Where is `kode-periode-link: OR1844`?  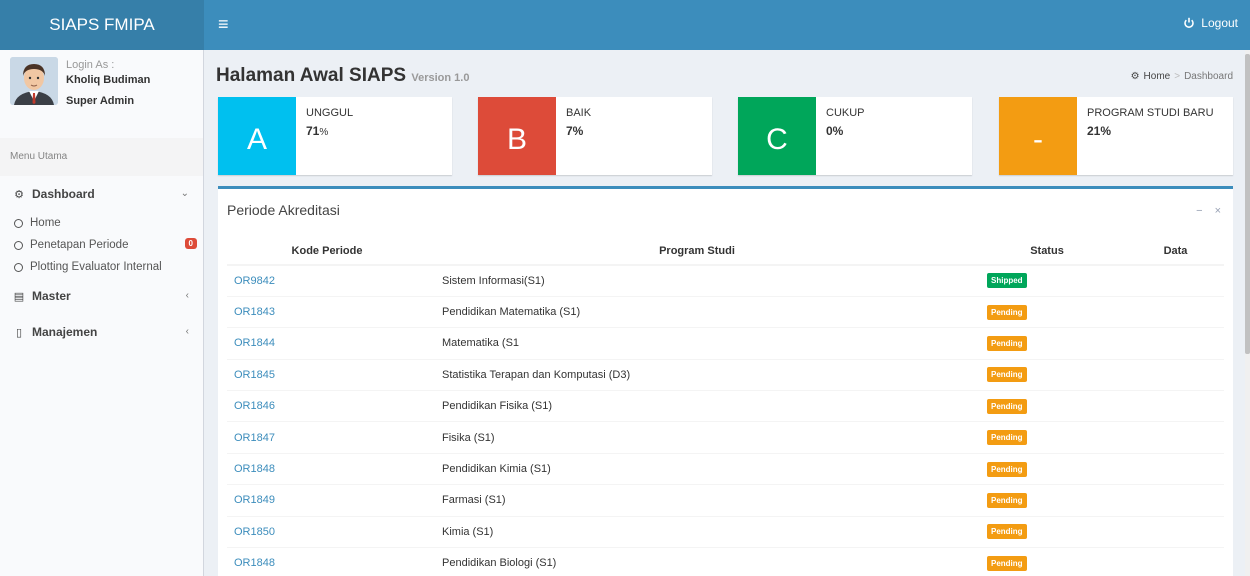
kode-periode-link: OR1844 is located at coordinates (327, 343).